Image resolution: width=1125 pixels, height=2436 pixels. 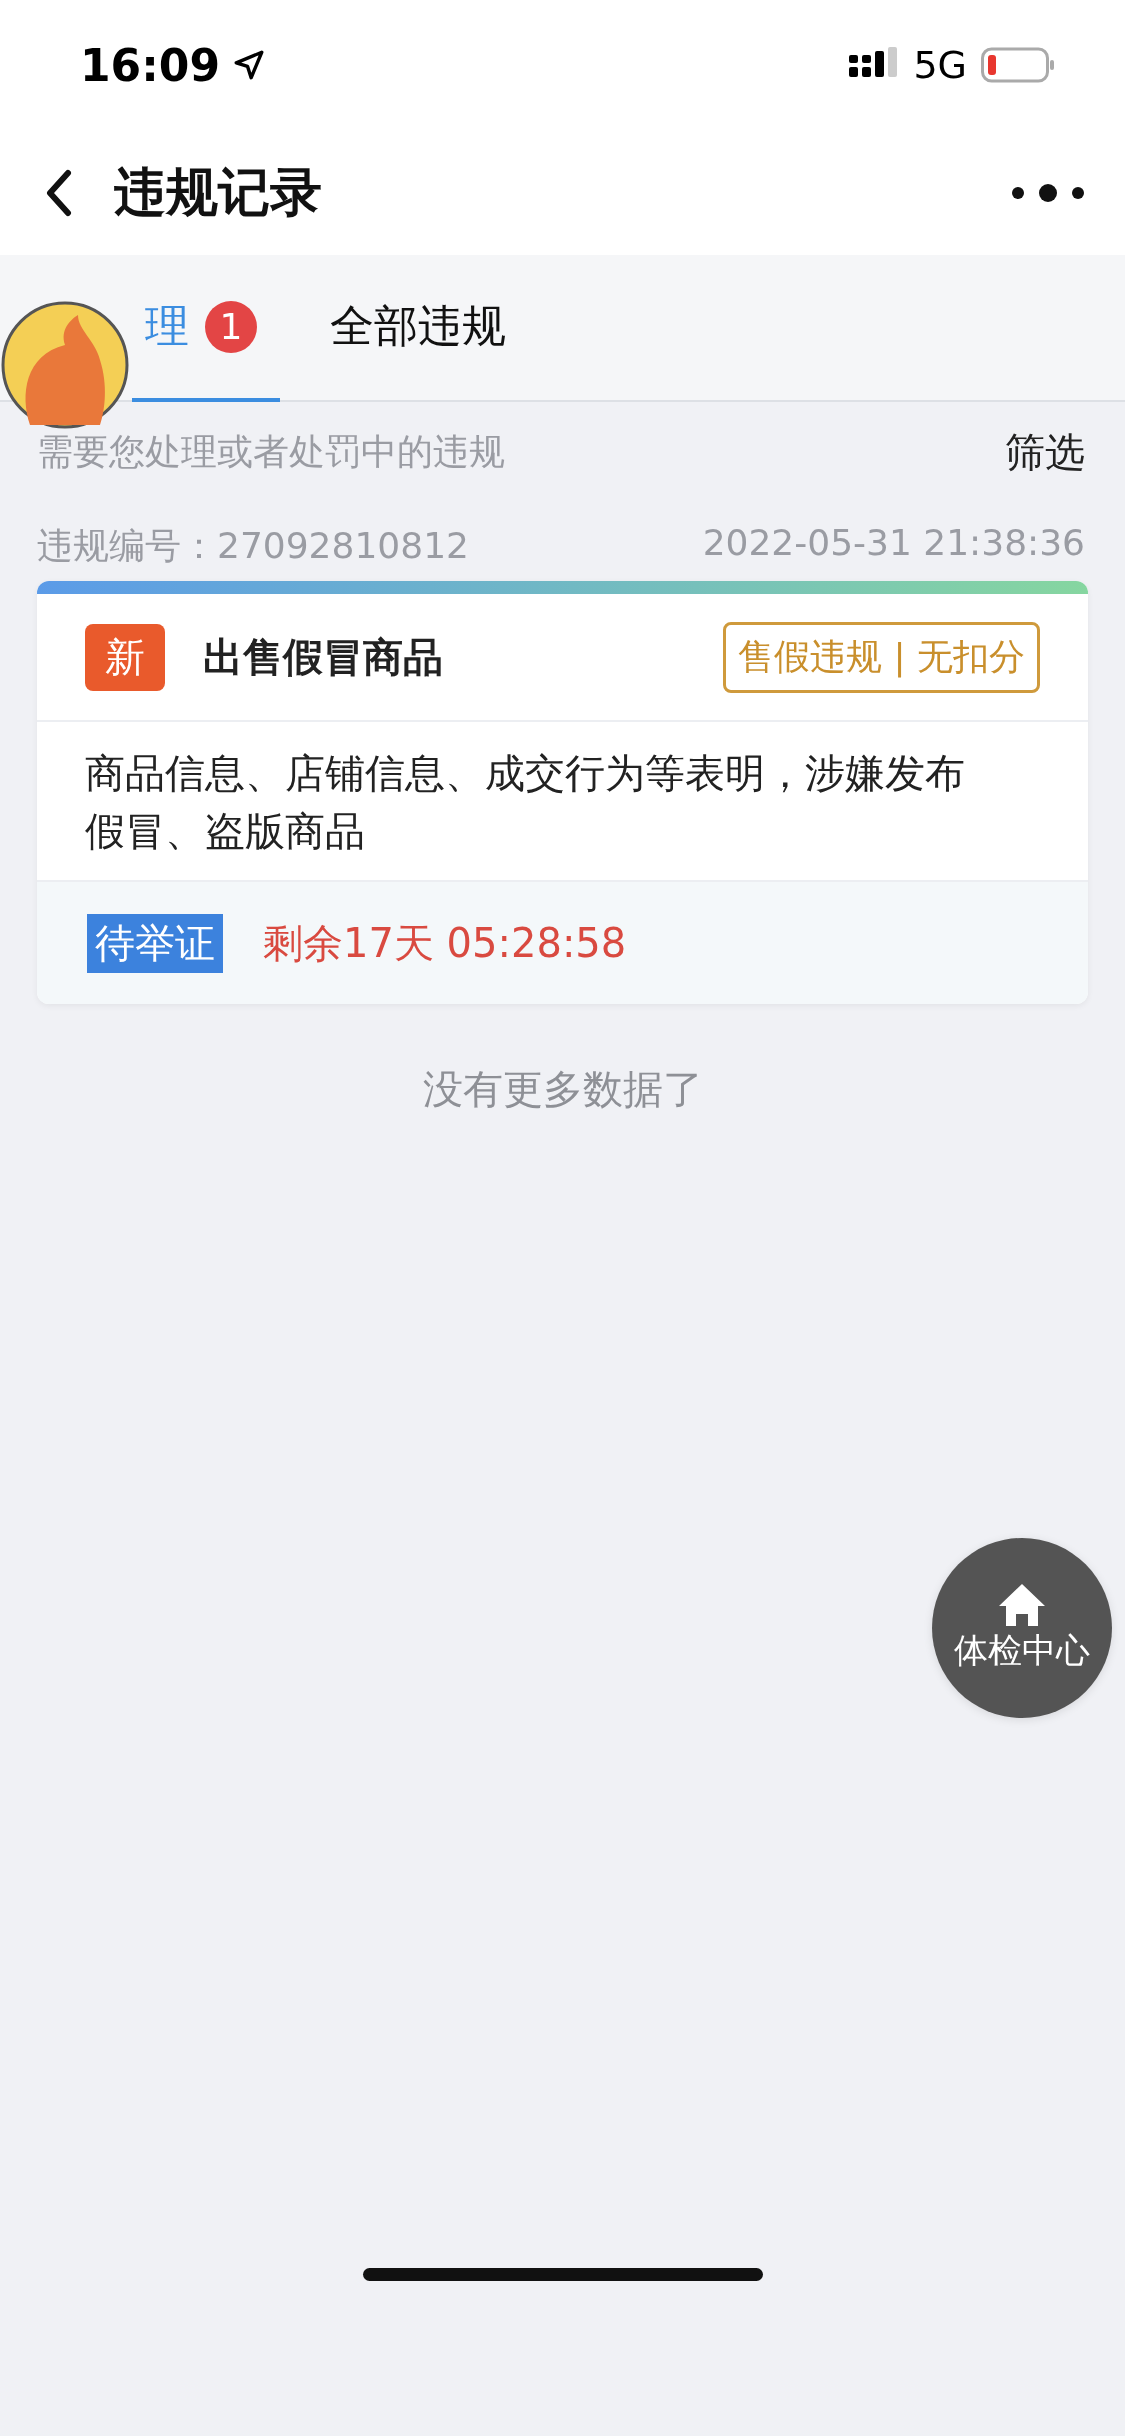 I want to click on status-time: 16:09, so click(x=150, y=65).